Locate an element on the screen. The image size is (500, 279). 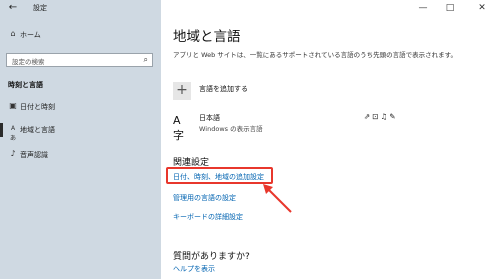
sidebar-item-region-language: Aあ 地域と言語 is located at coordinates (80, 131).